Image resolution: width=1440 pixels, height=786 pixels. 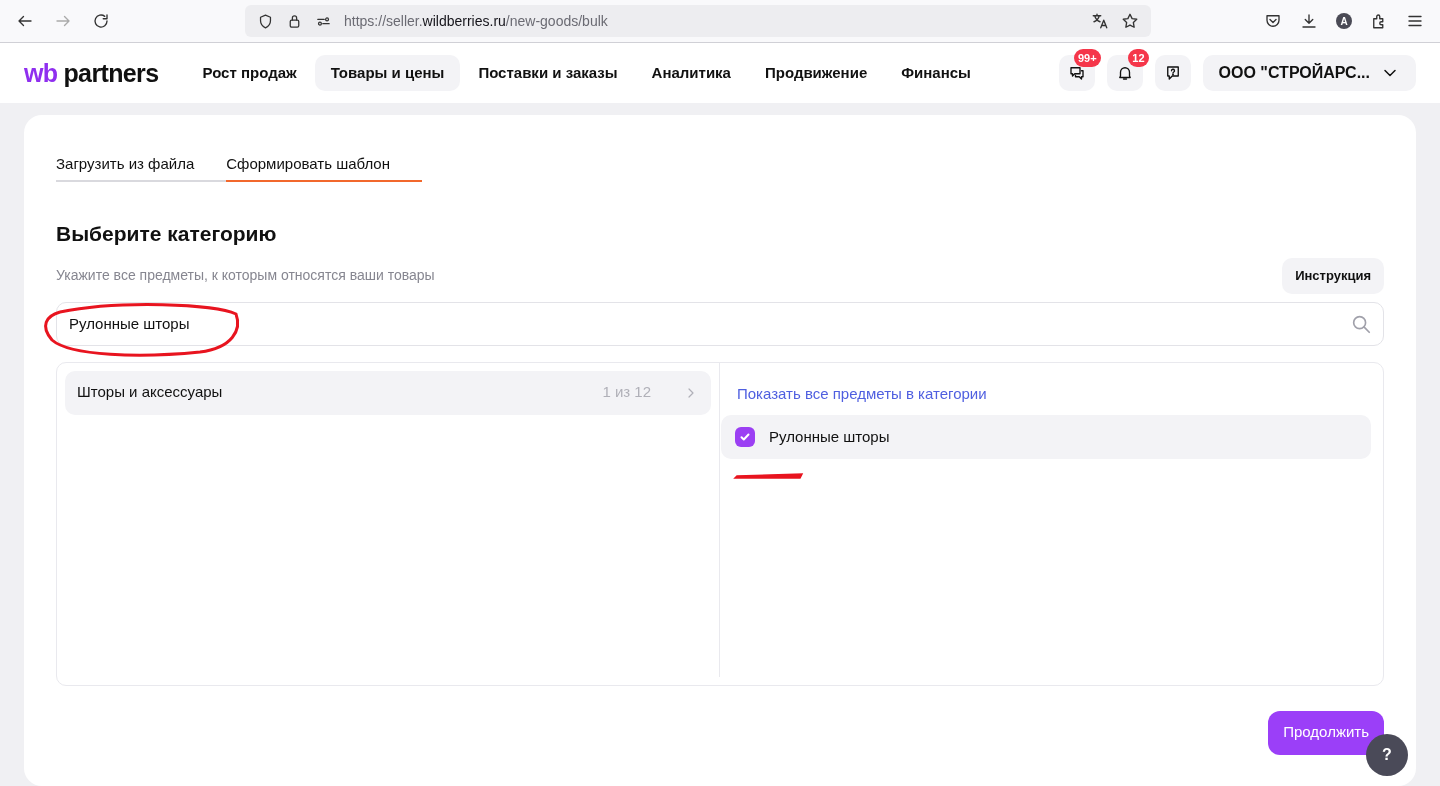 What do you see at coordinates (626, 392) in the screenshot?
I see `category-count: 1 из 12` at bounding box center [626, 392].